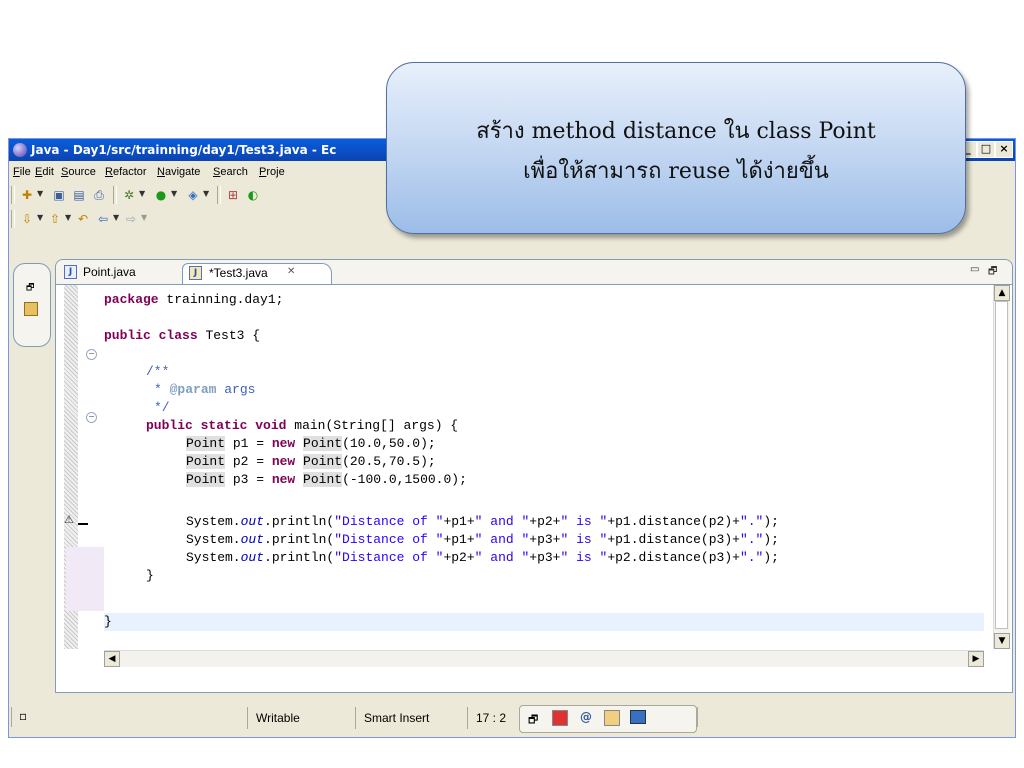 This screenshot has height=768, width=1024. I want to click on menu-file: File, so click(22, 172).